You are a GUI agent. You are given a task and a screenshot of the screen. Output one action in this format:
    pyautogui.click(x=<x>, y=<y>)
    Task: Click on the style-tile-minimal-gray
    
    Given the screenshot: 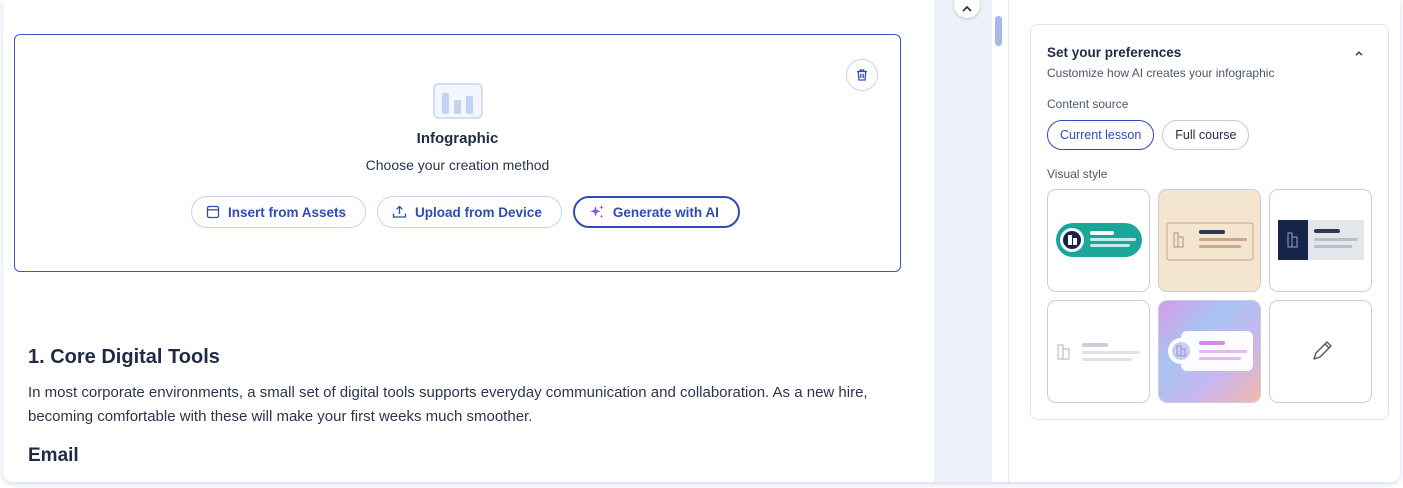 What is the action you would take?
    pyautogui.click(x=1098, y=351)
    